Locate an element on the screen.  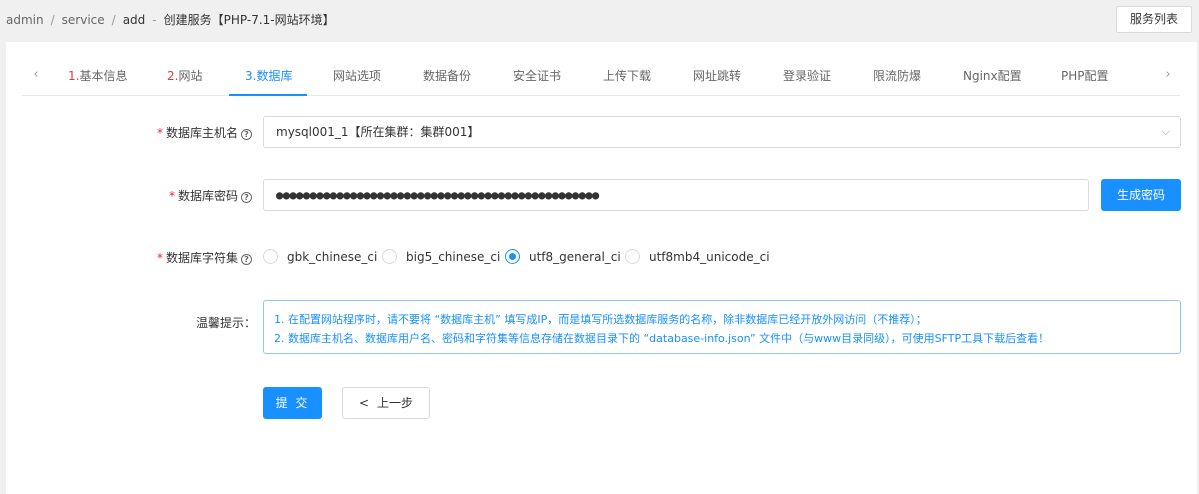
charset-radio-big5: big5_chinese_ci is located at coordinates (441, 257).